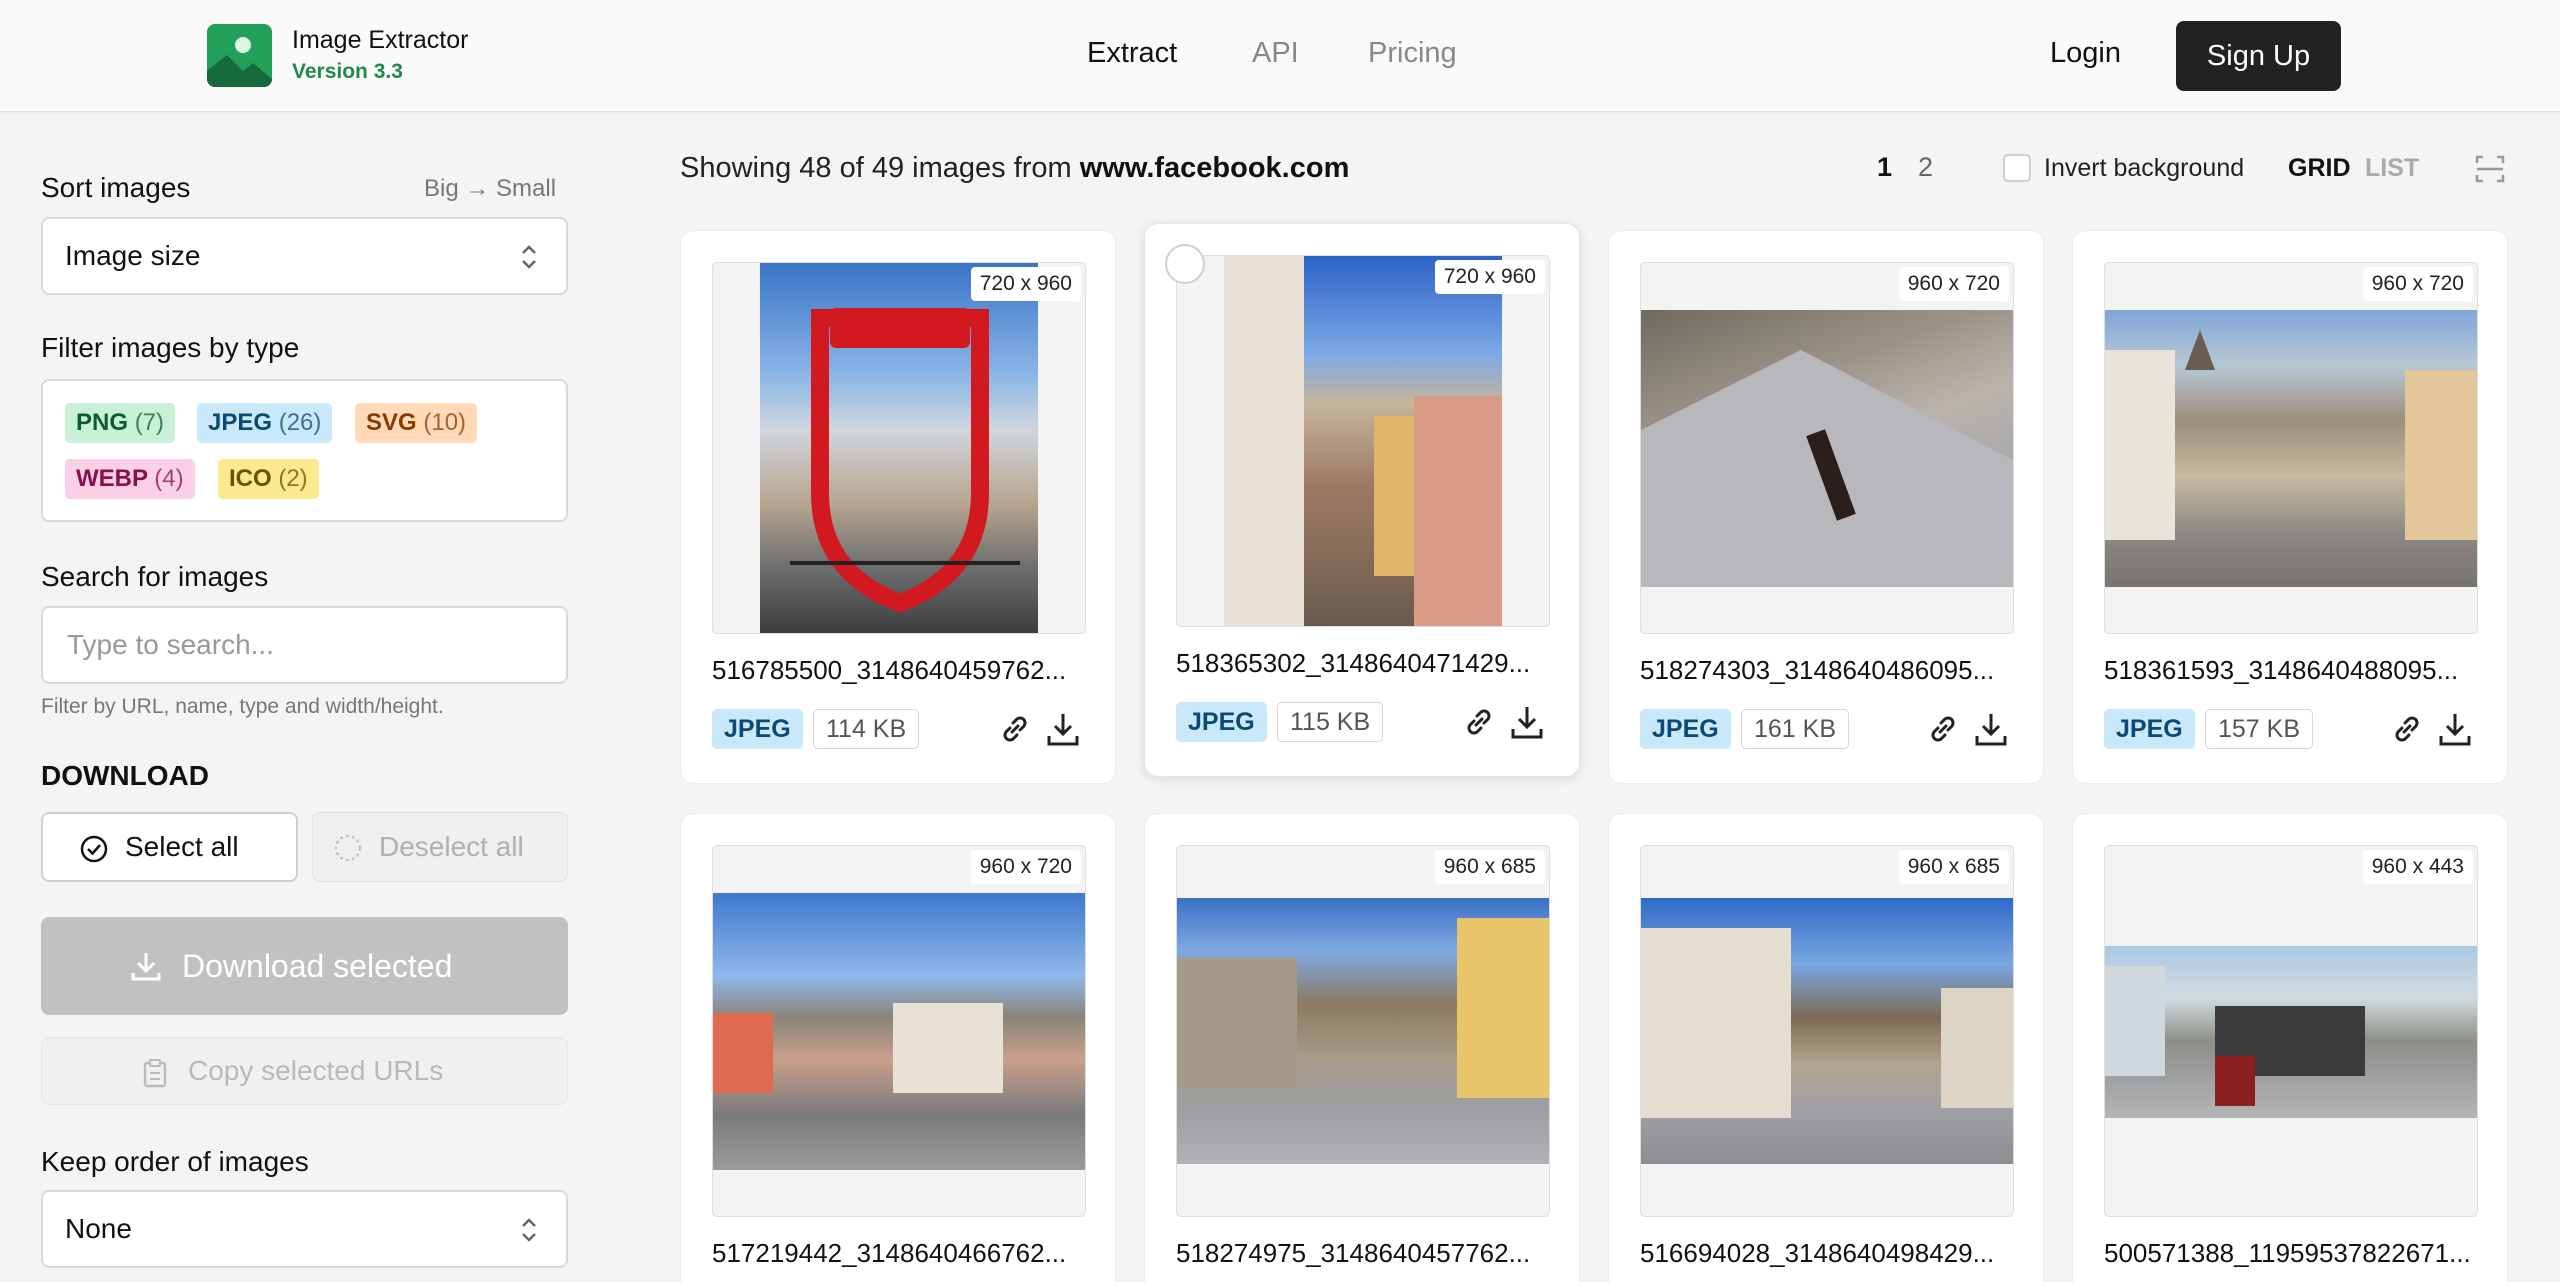 Image resolution: width=2560 pixels, height=1282 pixels. What do you see at coordinates (2258, 56) in the screenshot?
I see `signup-button: Sign Up` at bounding box center [2258, 56].